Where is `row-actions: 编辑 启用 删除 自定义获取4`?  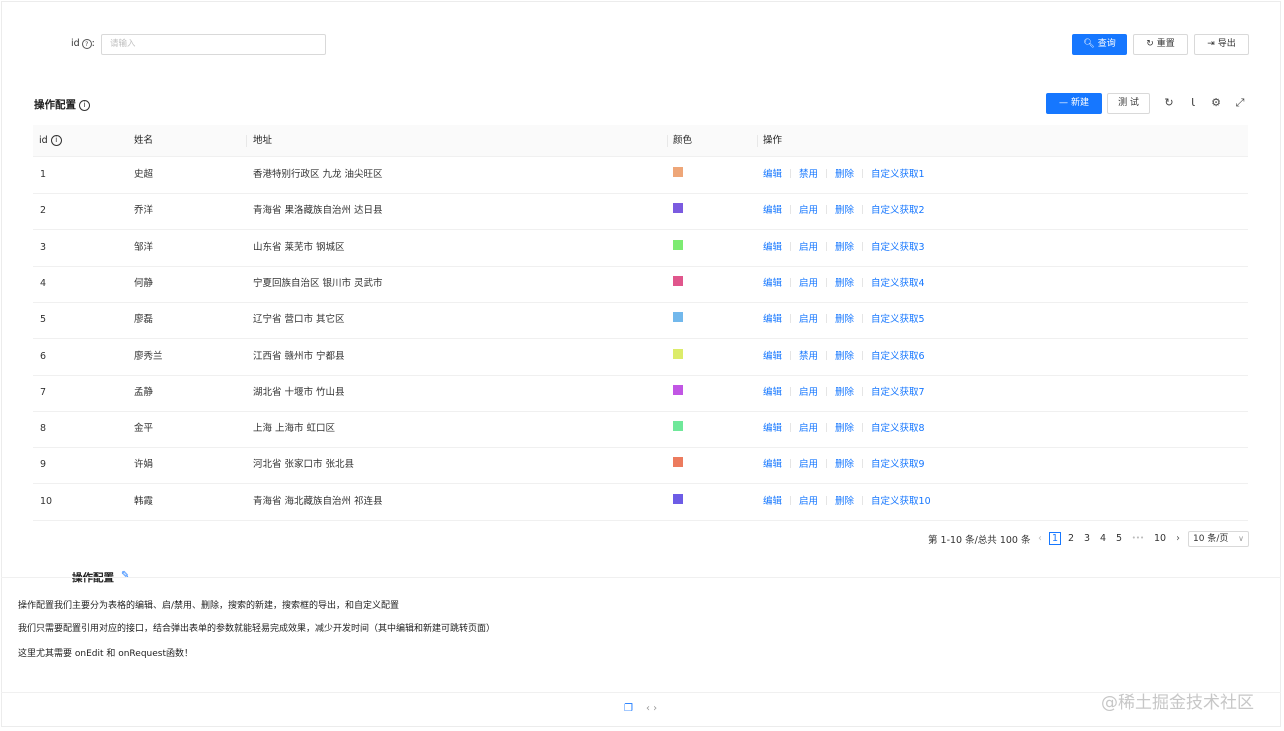
row-actions: 编辑 启用 删除 自定义获取4 is located at coordinates (844, 284).